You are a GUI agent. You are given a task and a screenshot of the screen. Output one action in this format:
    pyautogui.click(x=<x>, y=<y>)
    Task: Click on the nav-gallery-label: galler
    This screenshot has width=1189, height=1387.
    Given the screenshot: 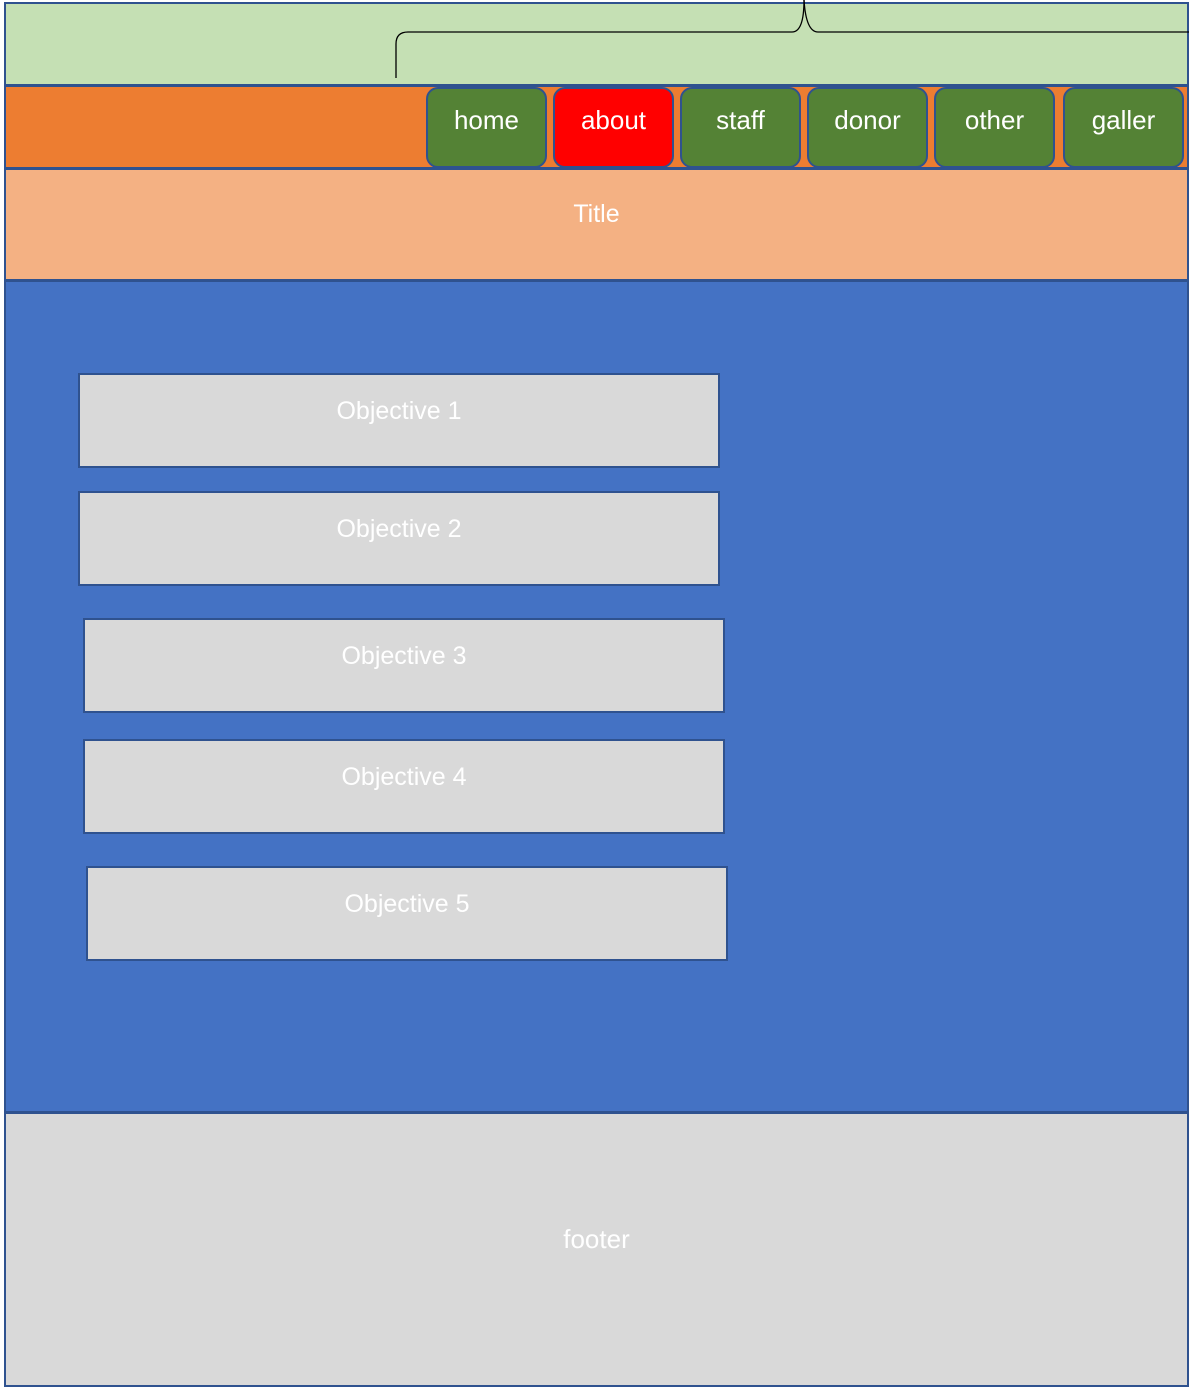 What is the action you would take?
    pyautogui.click(x=1123, y=120)
    